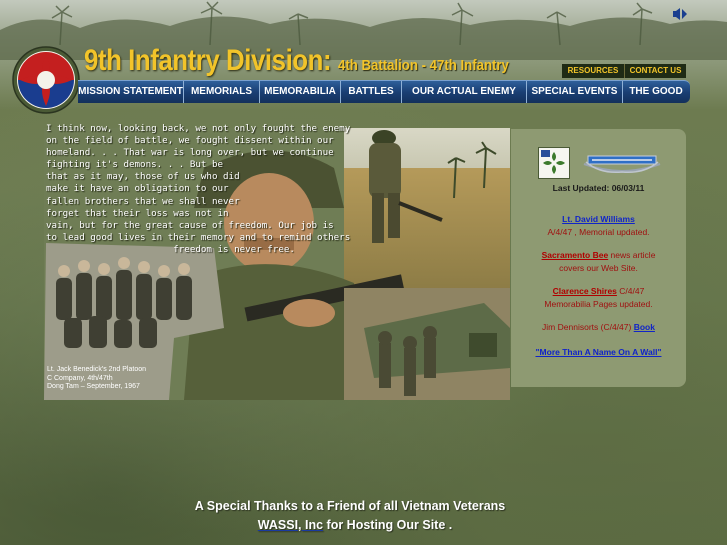 Image resolution: width=727 pixels, height=545 pixels. What do you see at coordinates (593, 71) in the screenshot?
I see `resources-link: RESOURCES` at bounding box center [593, 71].